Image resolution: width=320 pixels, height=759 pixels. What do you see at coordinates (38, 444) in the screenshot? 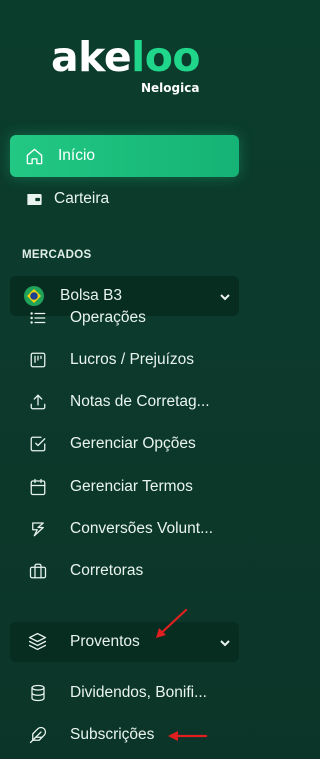
I see `check-square-icon` at bounding box center [38, 444].